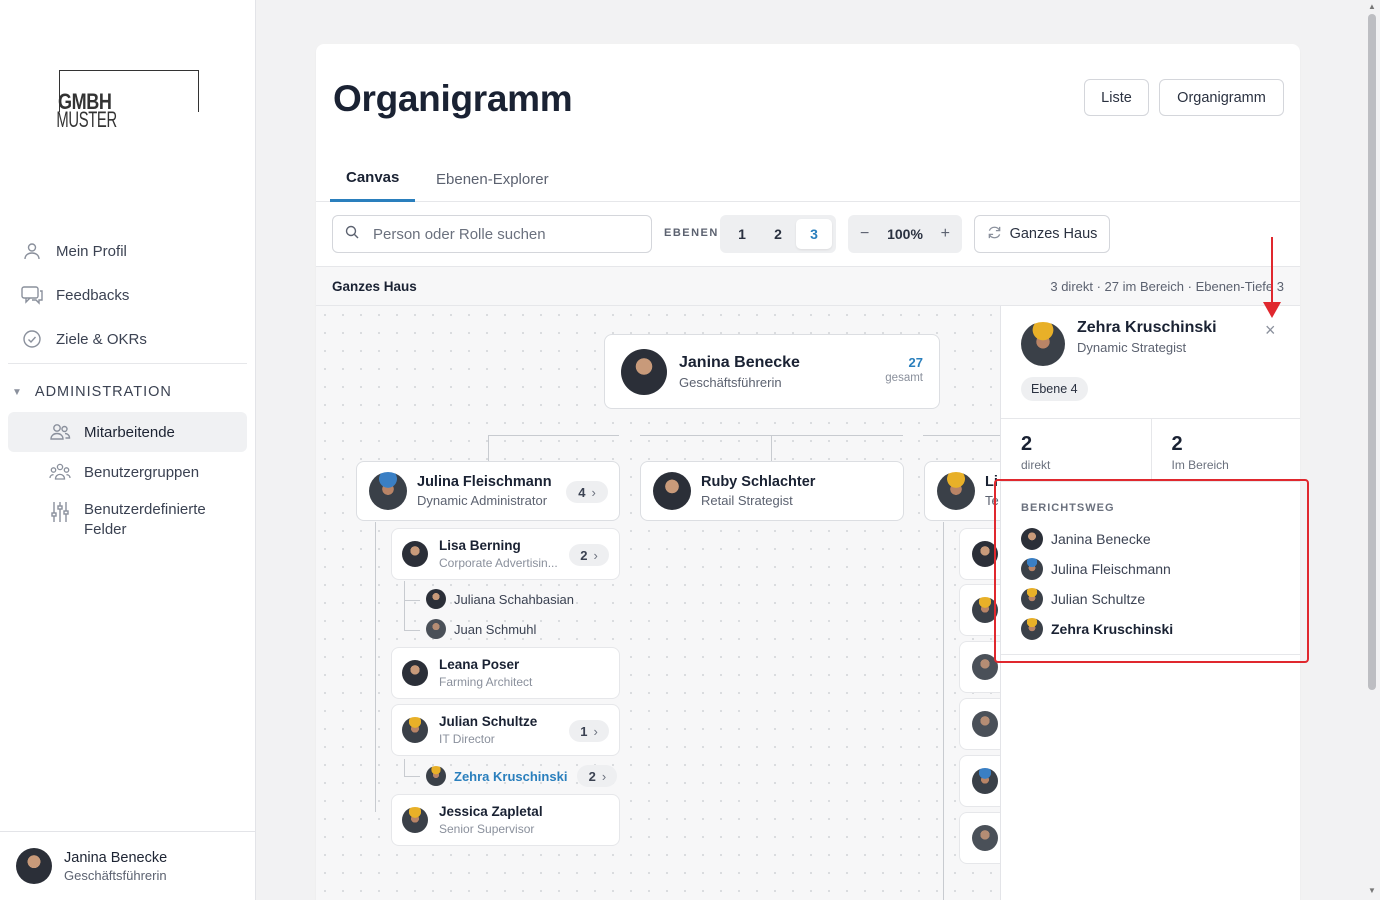 Image resolution: width=1380 pixels, height=900 pixels. I want to click on orgchart-view-button: Organigramm, so click(1221, 97).